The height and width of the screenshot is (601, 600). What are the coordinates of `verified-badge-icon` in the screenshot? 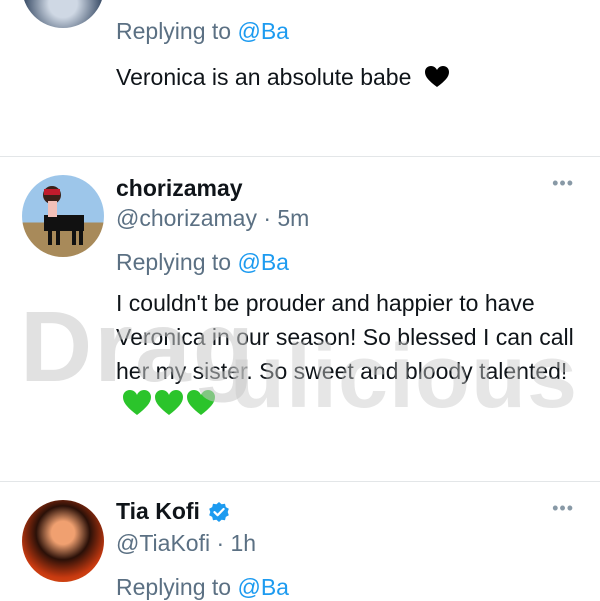 It's located at (219, 512).